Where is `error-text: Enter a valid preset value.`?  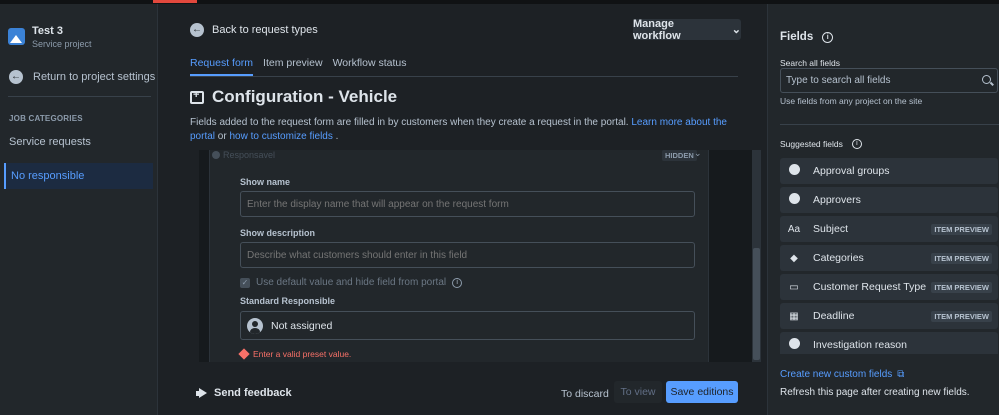 error-text: Enter a valid preset value. is located at coordinates (302, 354).